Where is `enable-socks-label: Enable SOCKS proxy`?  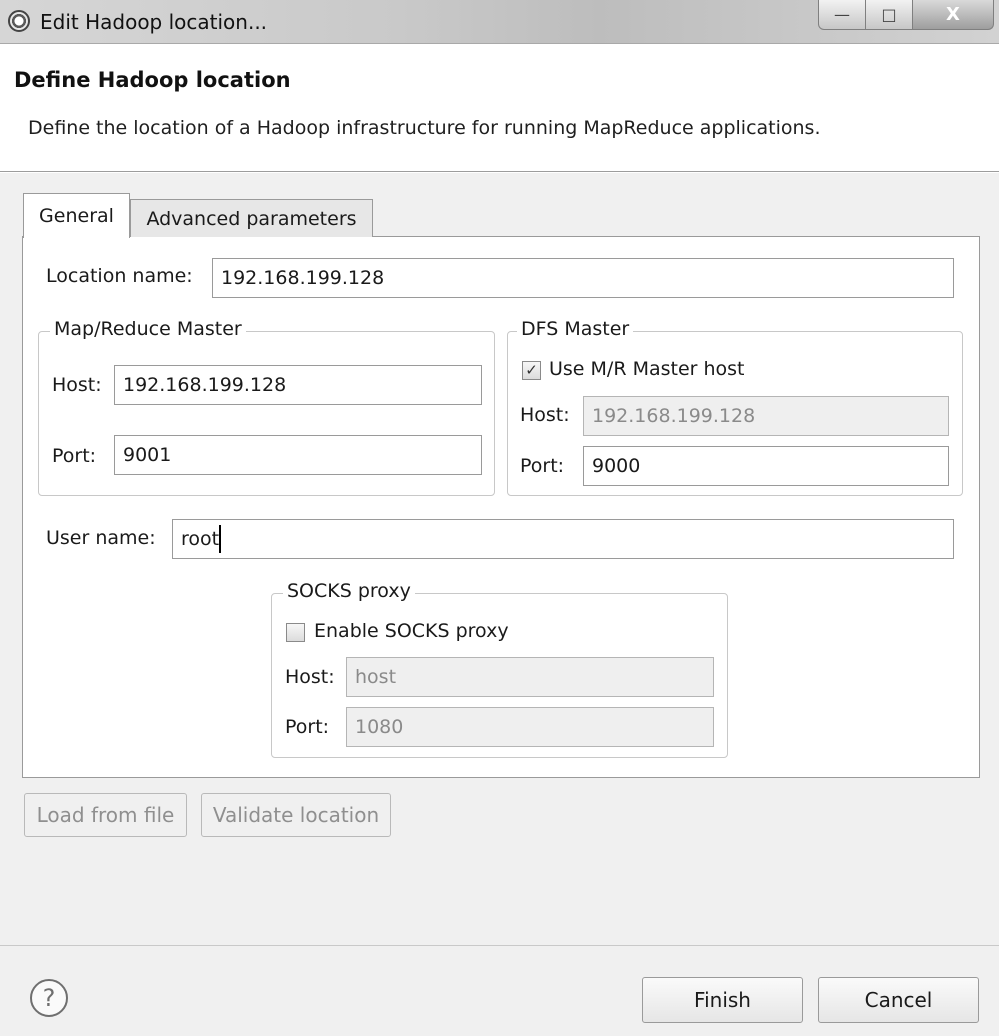
enable-socks-label: Enable SOCKS proxy is located at coordinates (411, 631).